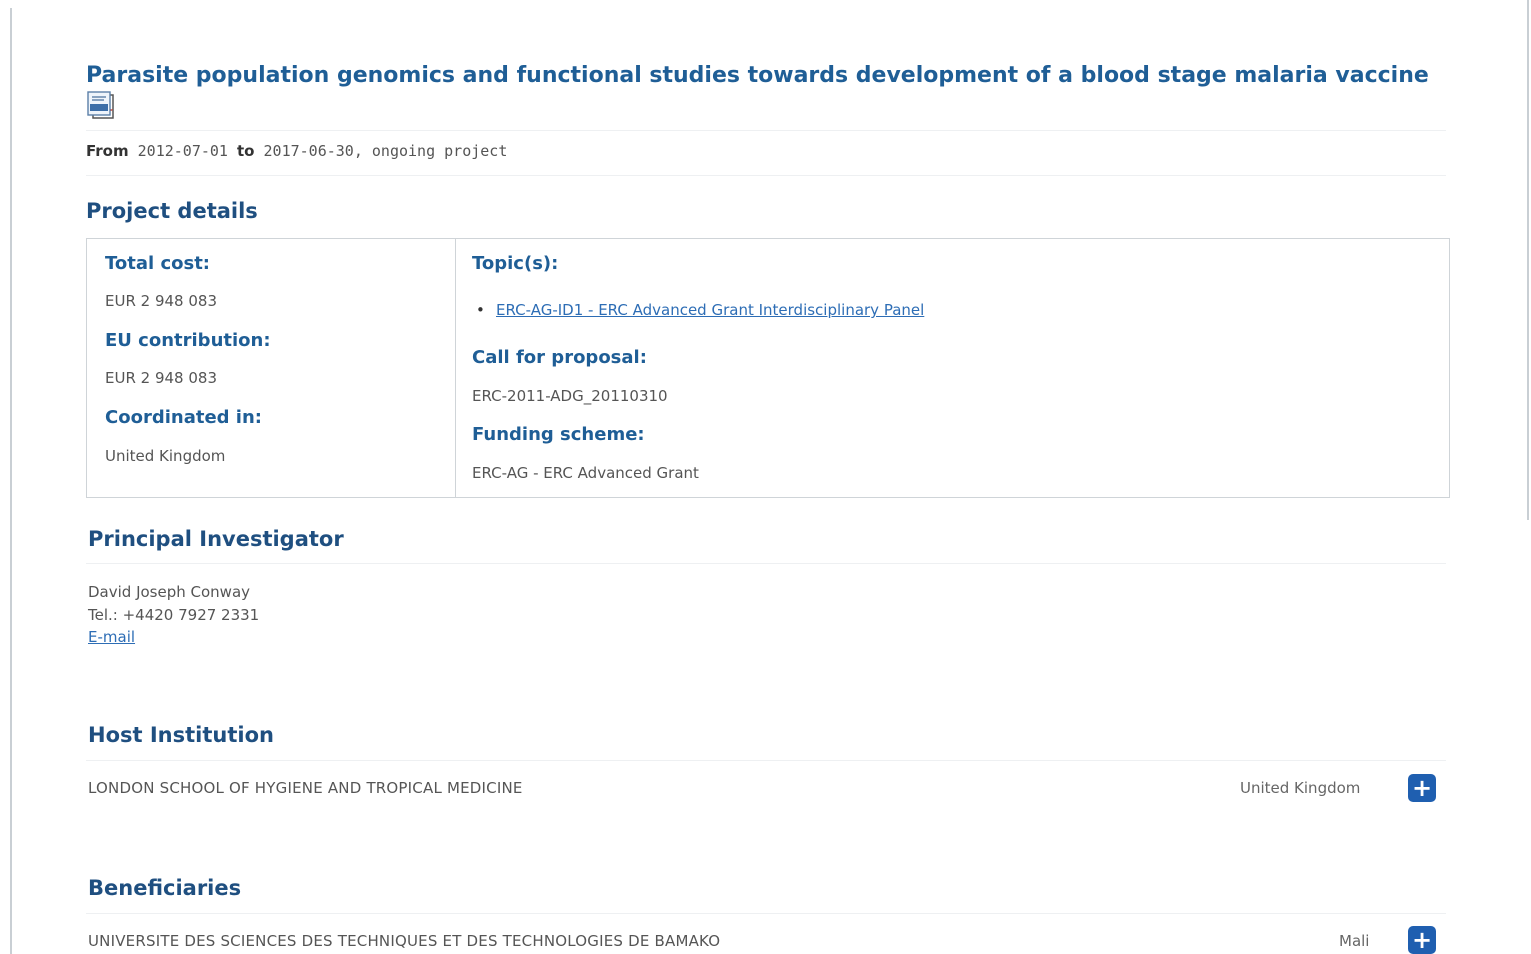 This screenshot has width=1531, height=954. I want to click on host-institution-heading: Host Institution, so click(181, 735).